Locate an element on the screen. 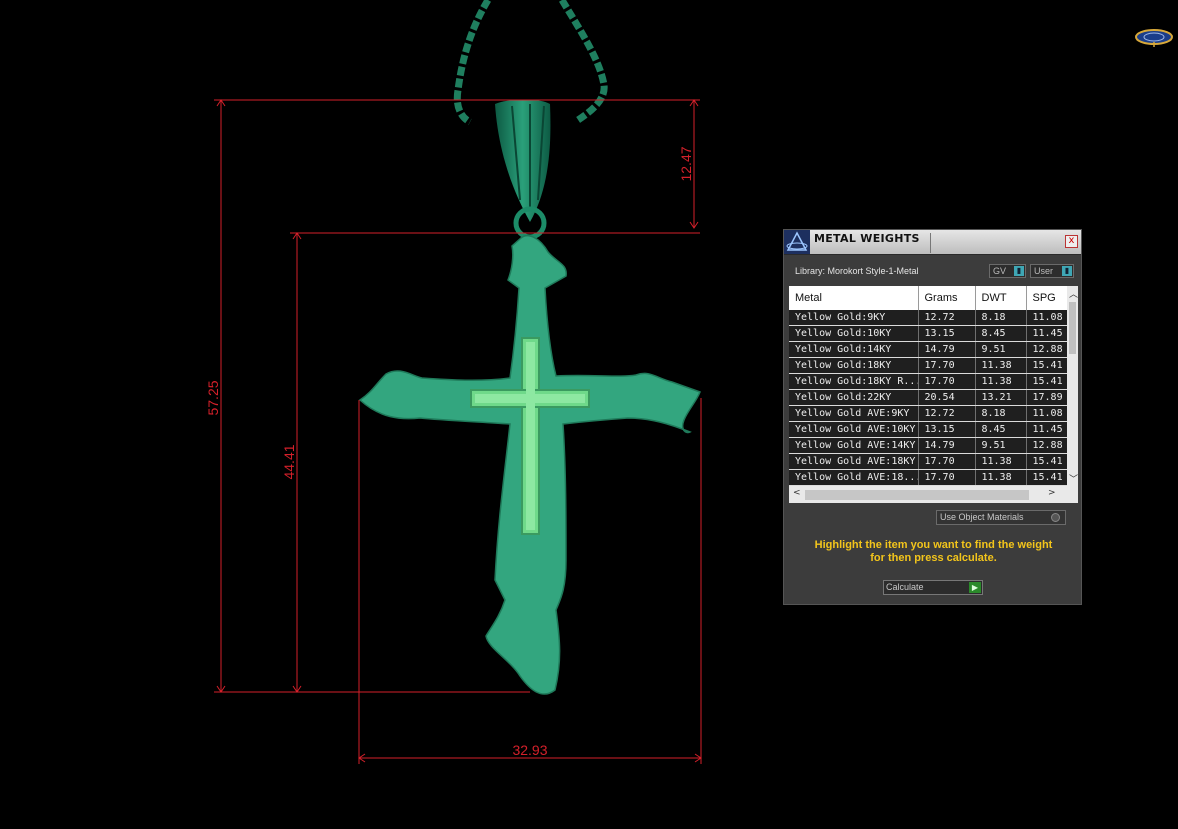 The height and width of the screenshot is (829, 1178). use-object-materials-toggle: Use Object Materials is located at coordinates (1001, 517).